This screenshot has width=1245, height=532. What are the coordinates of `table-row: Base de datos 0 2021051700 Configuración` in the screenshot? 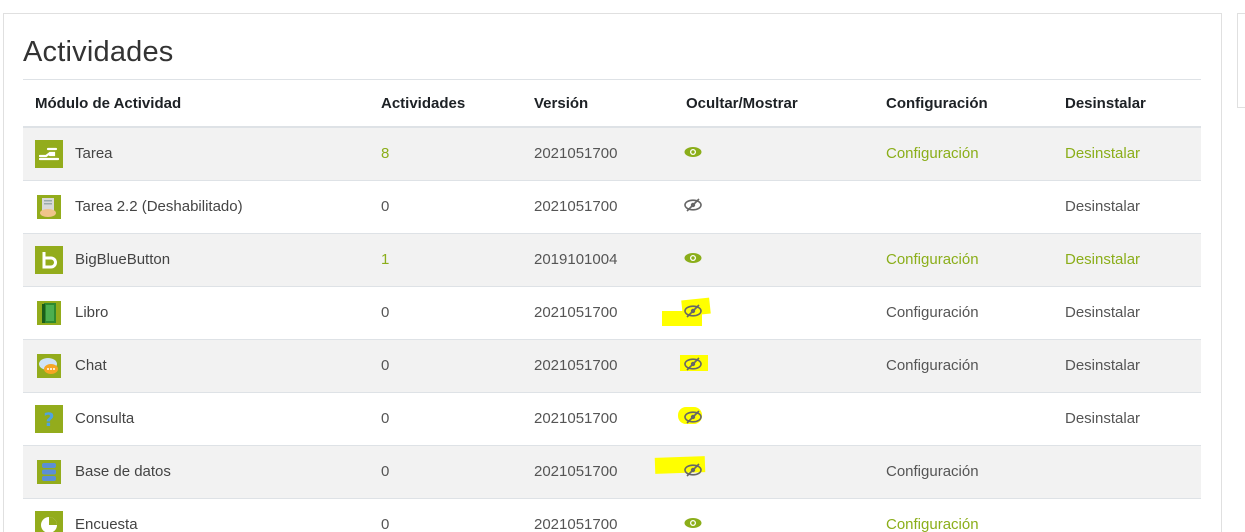 It's located at (612, 471).